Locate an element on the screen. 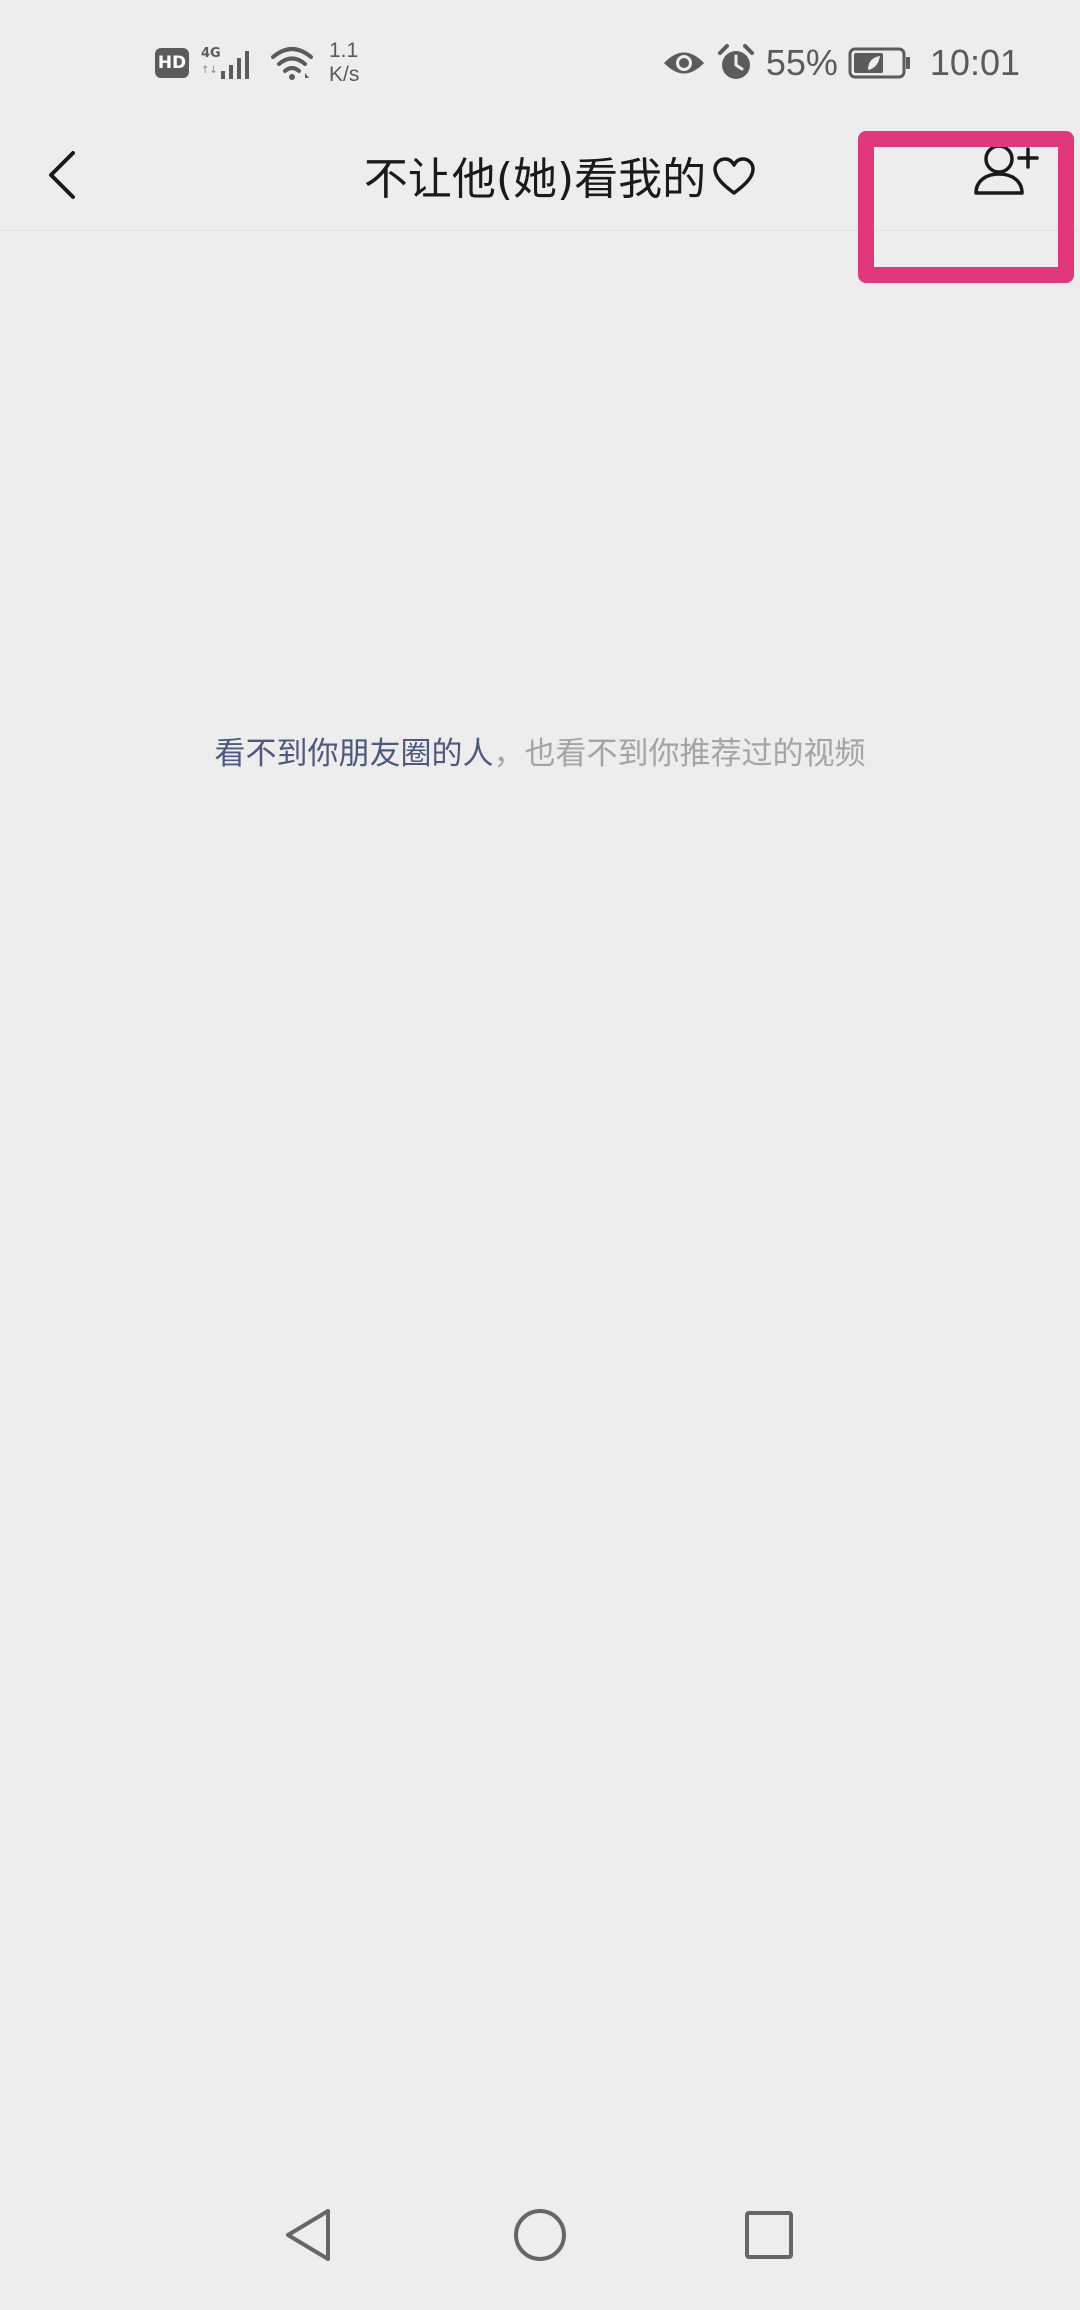 The height and width of the screenshot is (2310, 1080). empty-state-hint: 看不到你朋友圈的人，也看不到你推荐过的视频 is located at coordinates (540, 750).